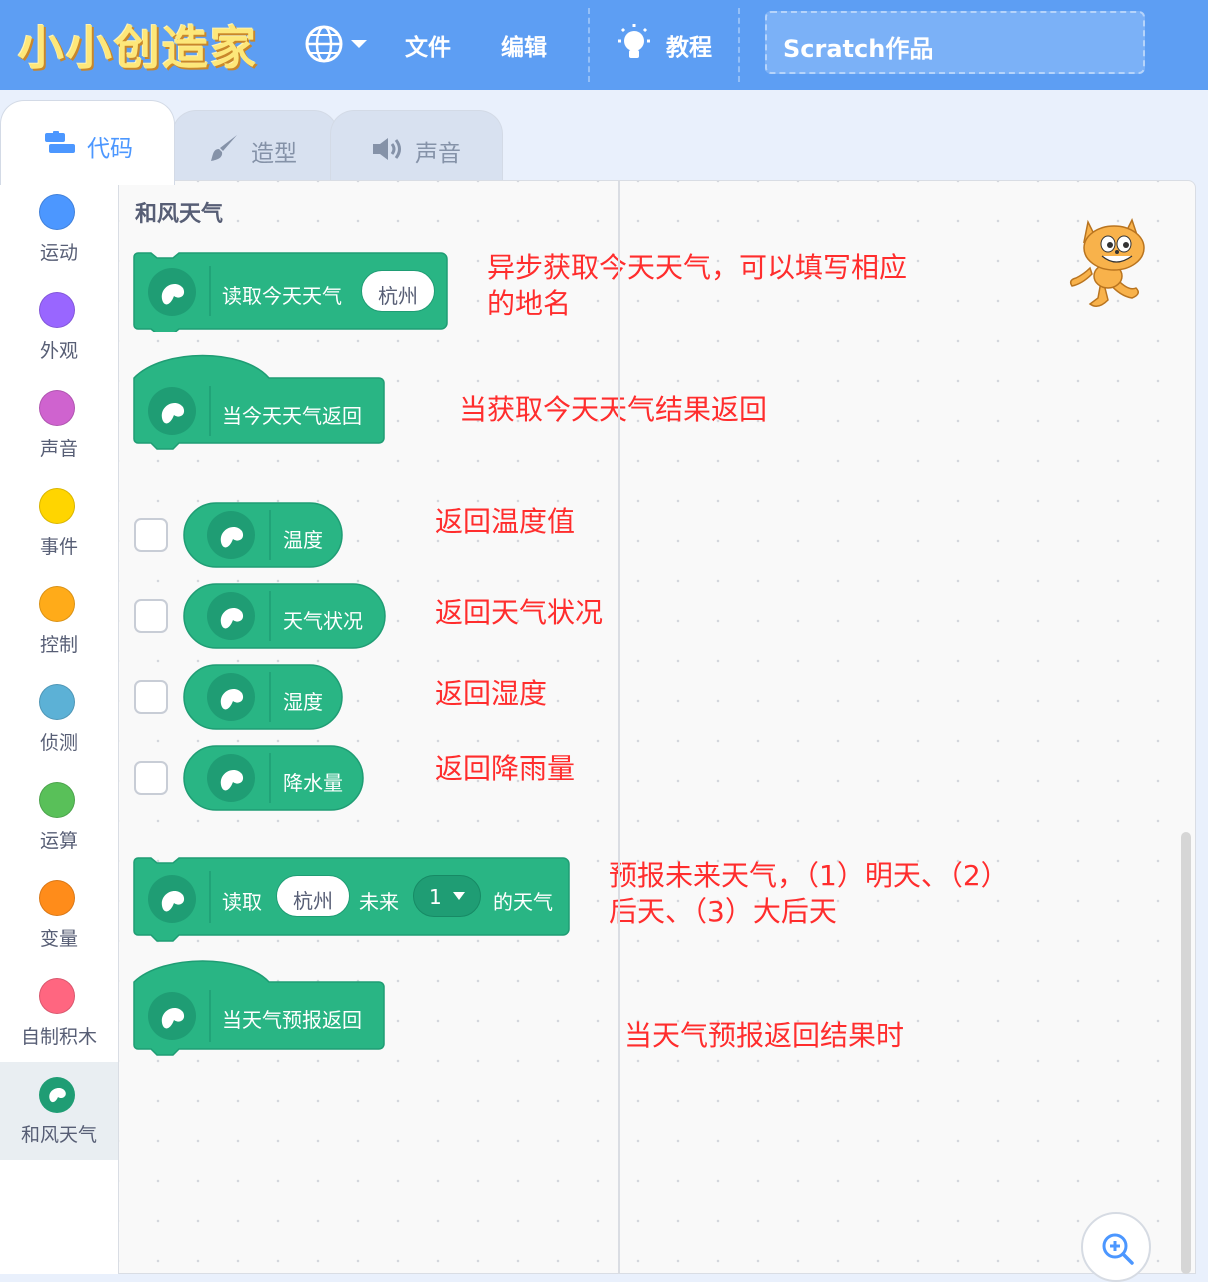 The width and height of the screenshot is (1208, 1282). I want to click on menu-bar: 小小创造家 文件 编辑 教程 Scratch作品, so click(604, 45).